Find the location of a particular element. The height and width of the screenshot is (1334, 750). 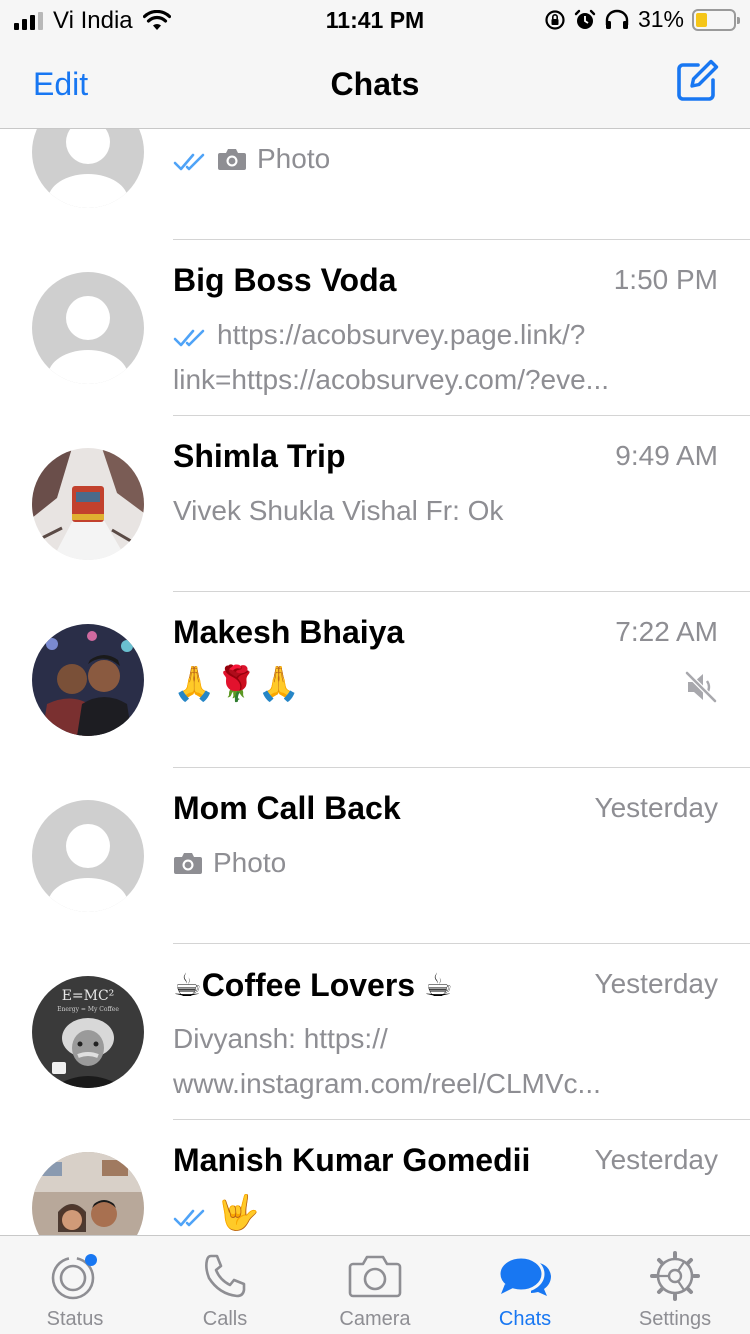

signal-icon is located at coordinates (28, 21).